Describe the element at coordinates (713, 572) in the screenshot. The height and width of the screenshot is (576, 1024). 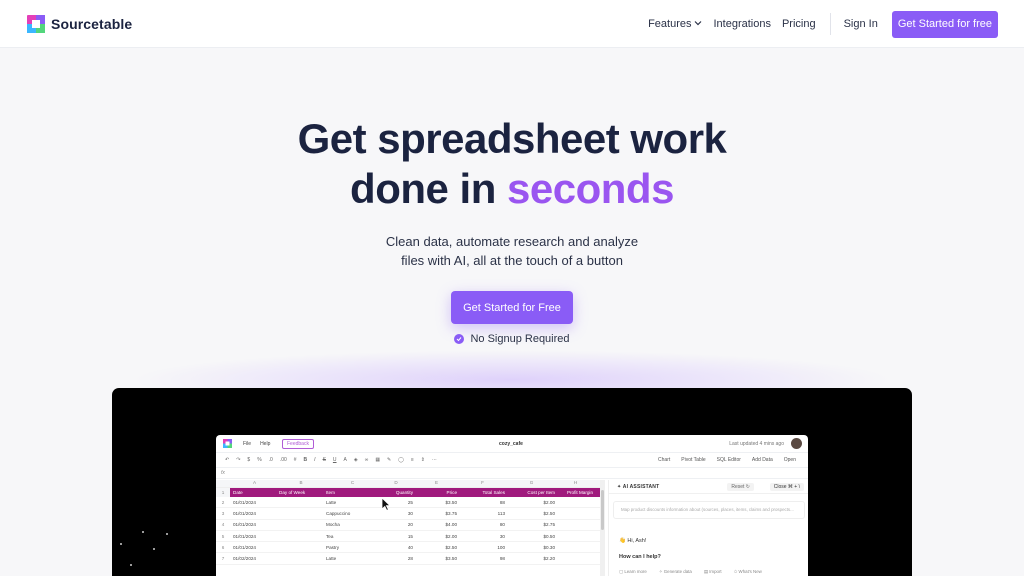
I see `ai-chip-import: ▤ Import` at that location.